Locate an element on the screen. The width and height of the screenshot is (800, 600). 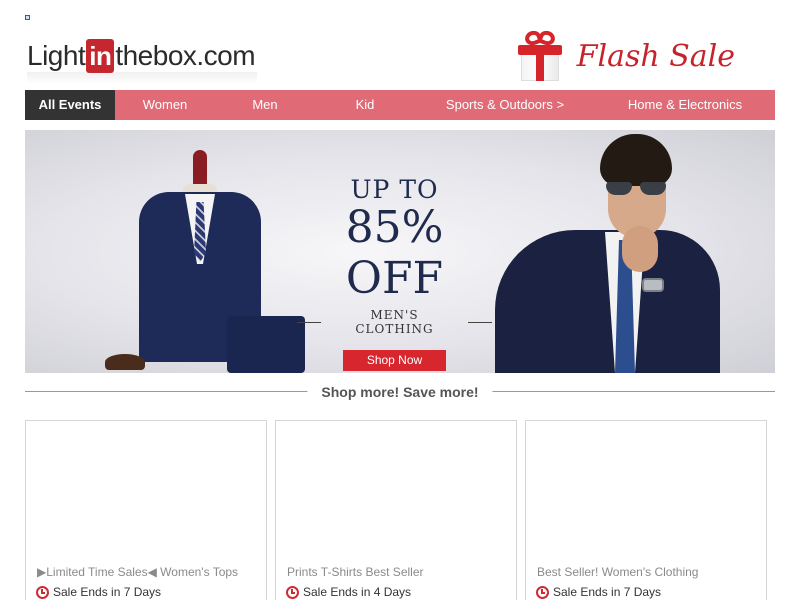
section-title: Shop more! Save more! is located at coordinates (400, 392).